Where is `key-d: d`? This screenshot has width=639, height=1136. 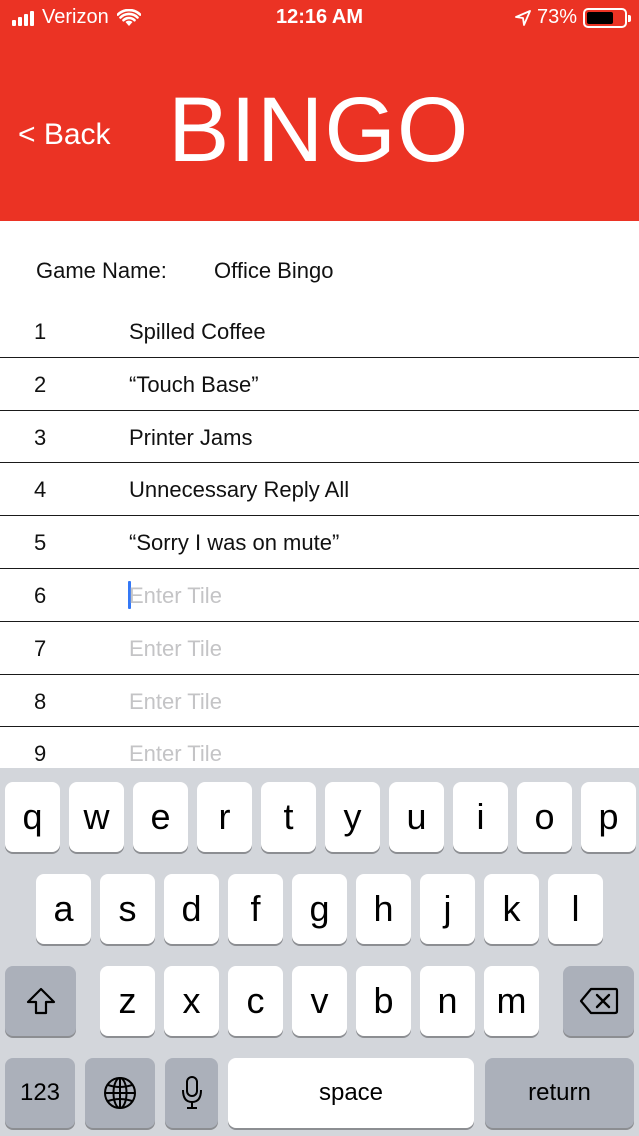 key-d: d is located at coordinates (191, 909).